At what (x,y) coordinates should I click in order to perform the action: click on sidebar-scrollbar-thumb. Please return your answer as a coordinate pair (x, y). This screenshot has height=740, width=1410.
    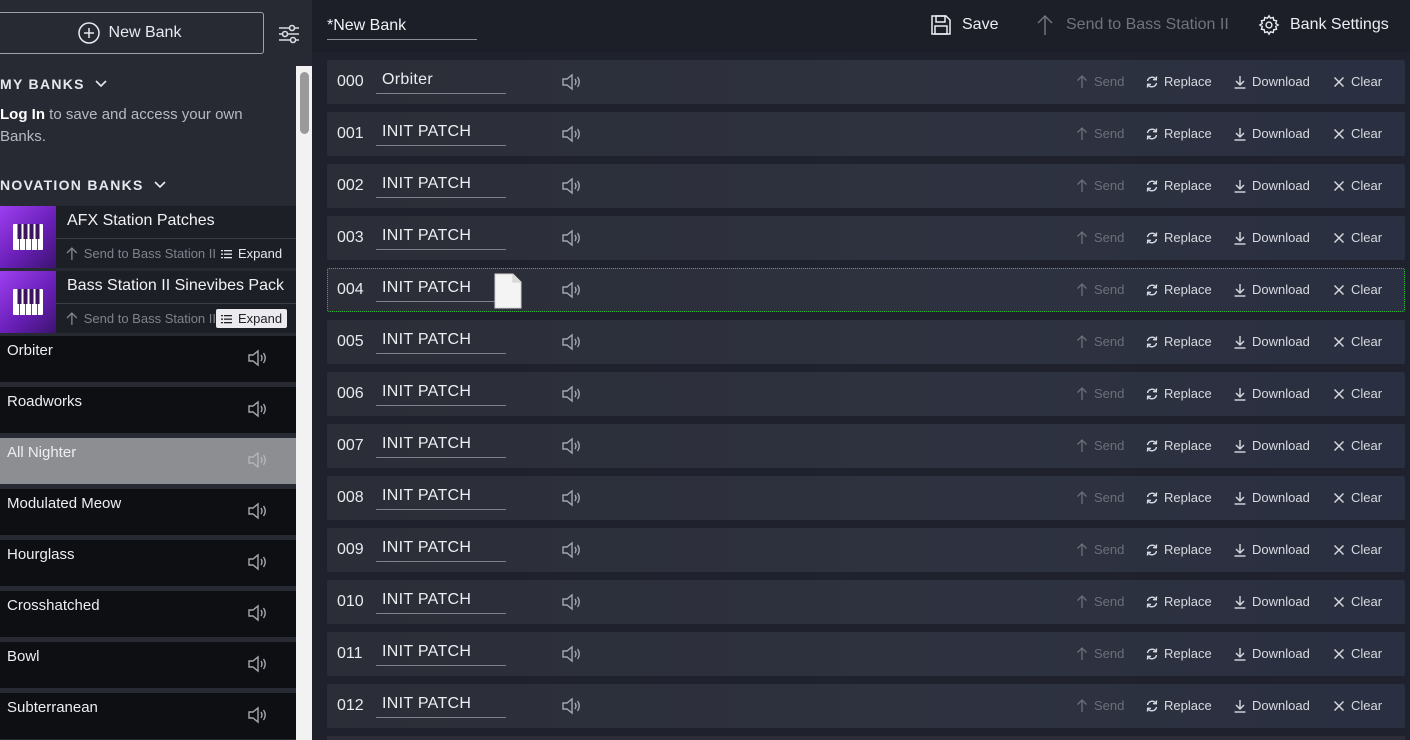
    Looking at the image, I should click on (304, 103).